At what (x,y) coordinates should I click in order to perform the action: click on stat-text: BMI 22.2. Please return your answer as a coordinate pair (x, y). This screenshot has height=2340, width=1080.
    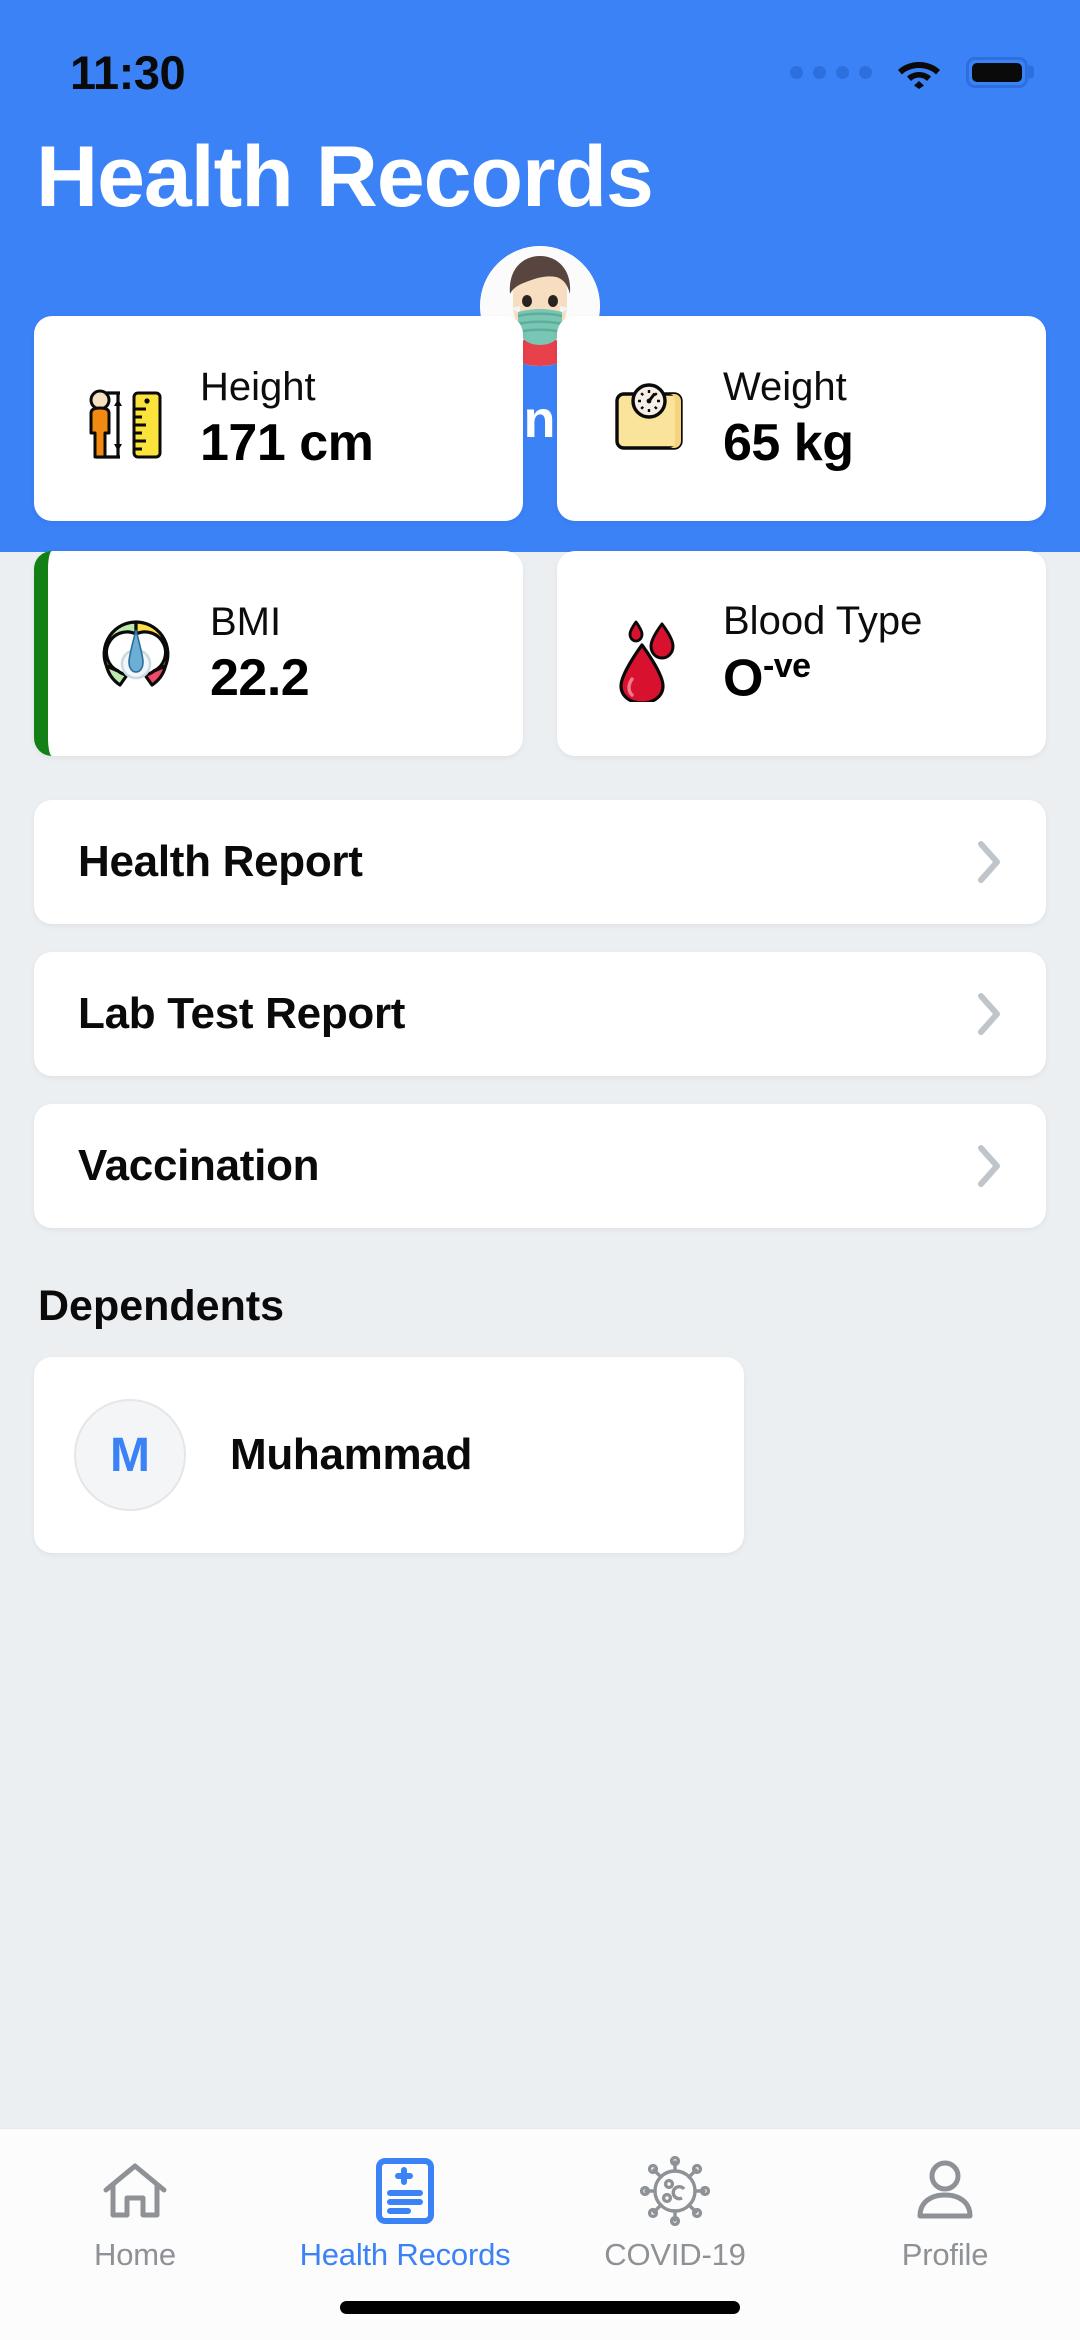
    Looking at the image, I should click on (260, 653).